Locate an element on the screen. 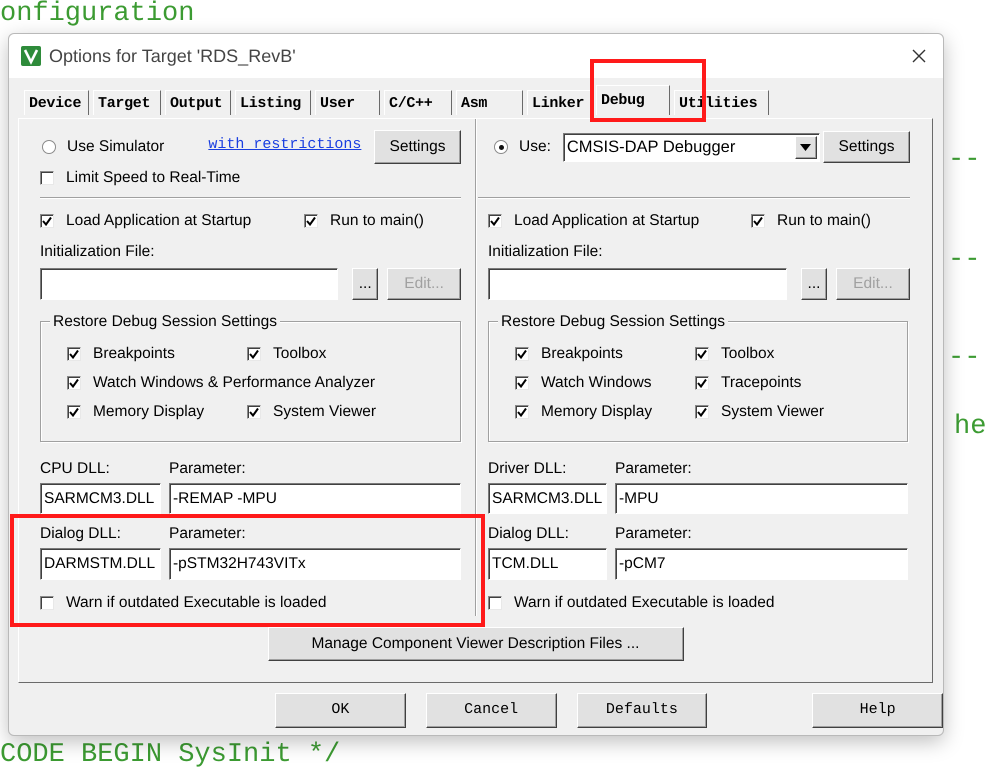 The width and height of the screenshot is (986, 778). close-icon is located at coordinates (919, 56).